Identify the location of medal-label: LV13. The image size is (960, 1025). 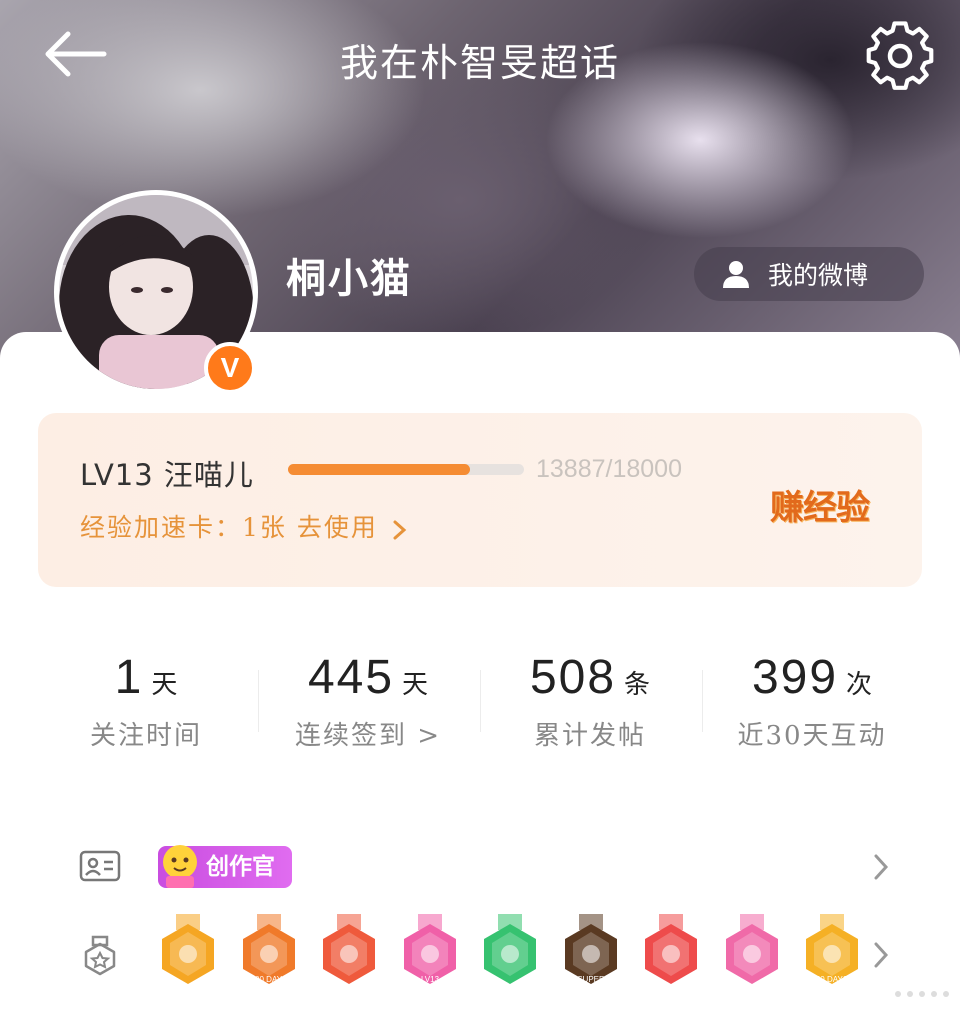
(429, 979).